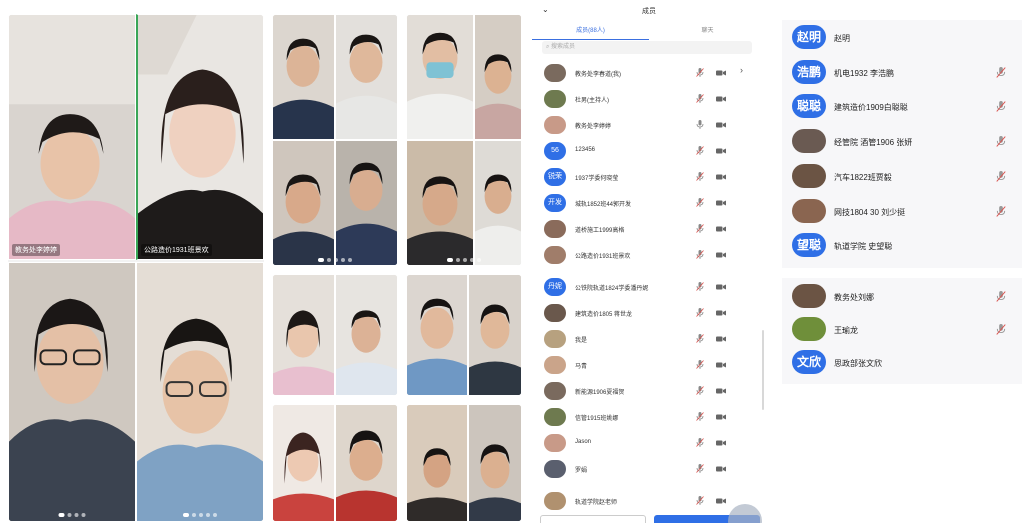  What do you see at coordinates (895, 37) in the screenshot?
I see `list-item: 赵明 赵明` at bounding box center [895, 37].